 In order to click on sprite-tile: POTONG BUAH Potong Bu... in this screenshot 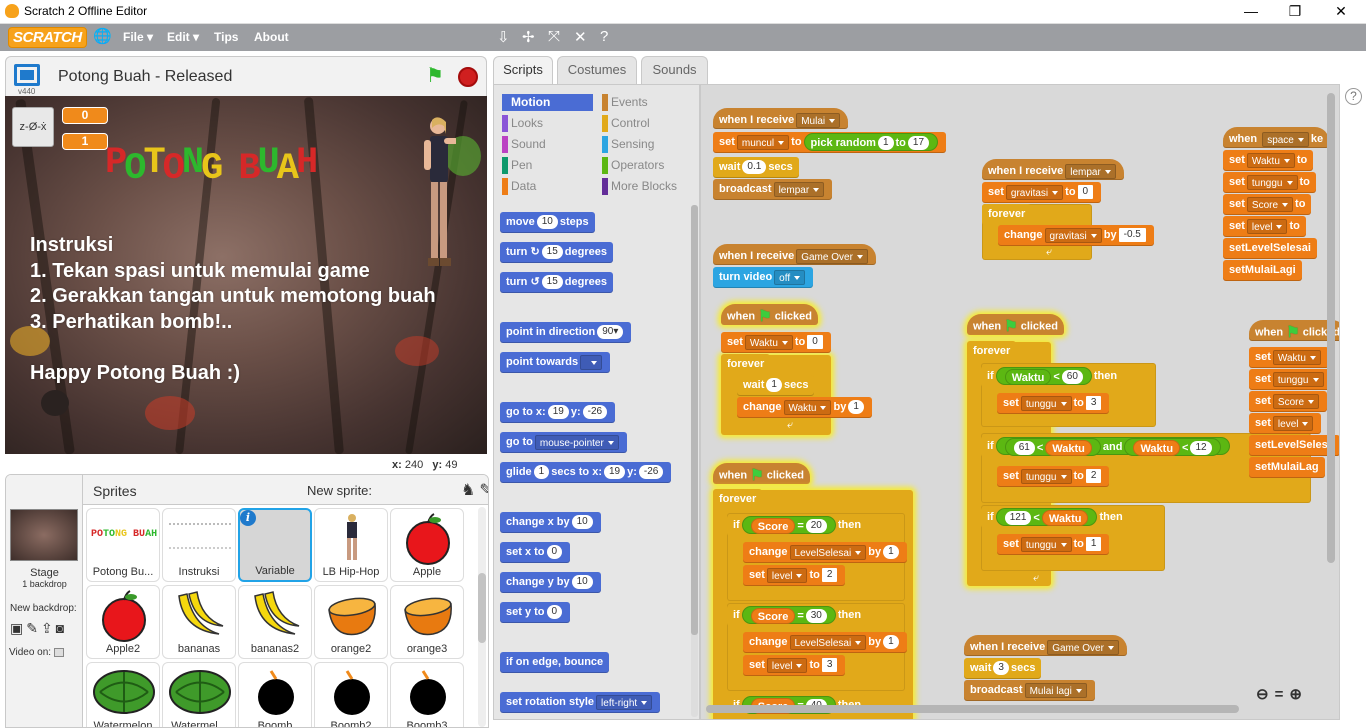, I will do `click(123, 545)`.